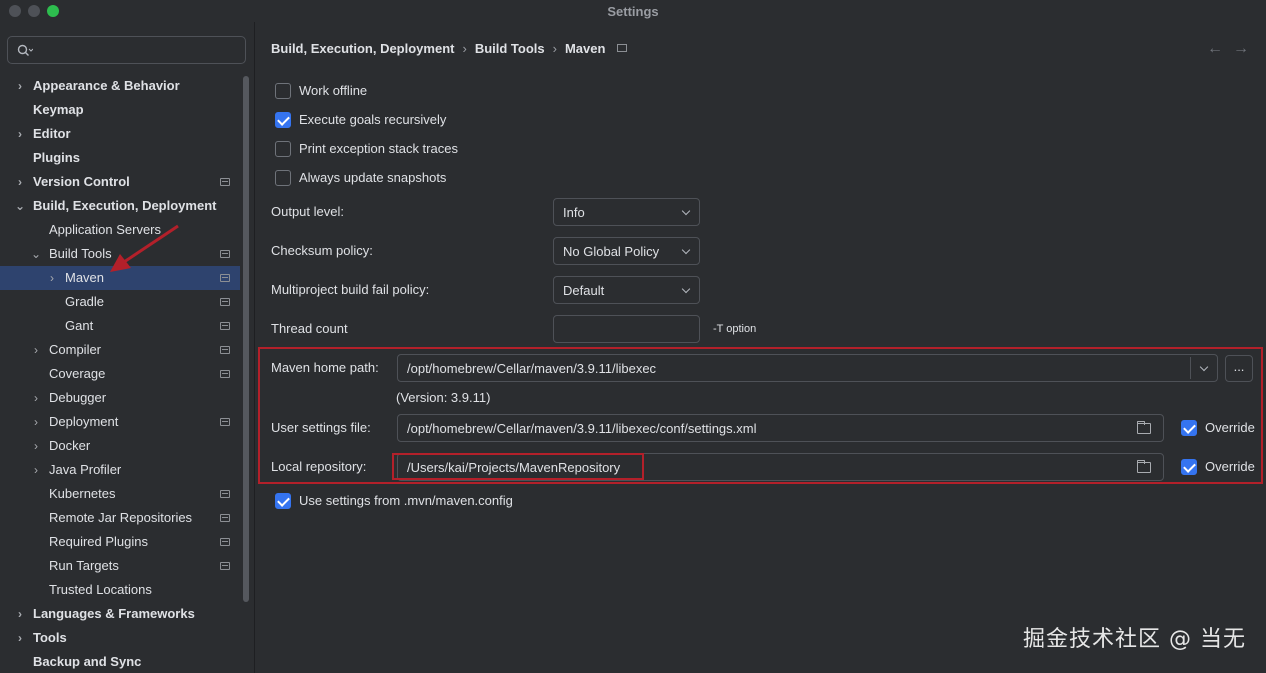  I want to click on watermark-text: 掘金技术社区 @ 当无, so click(1134, 639).